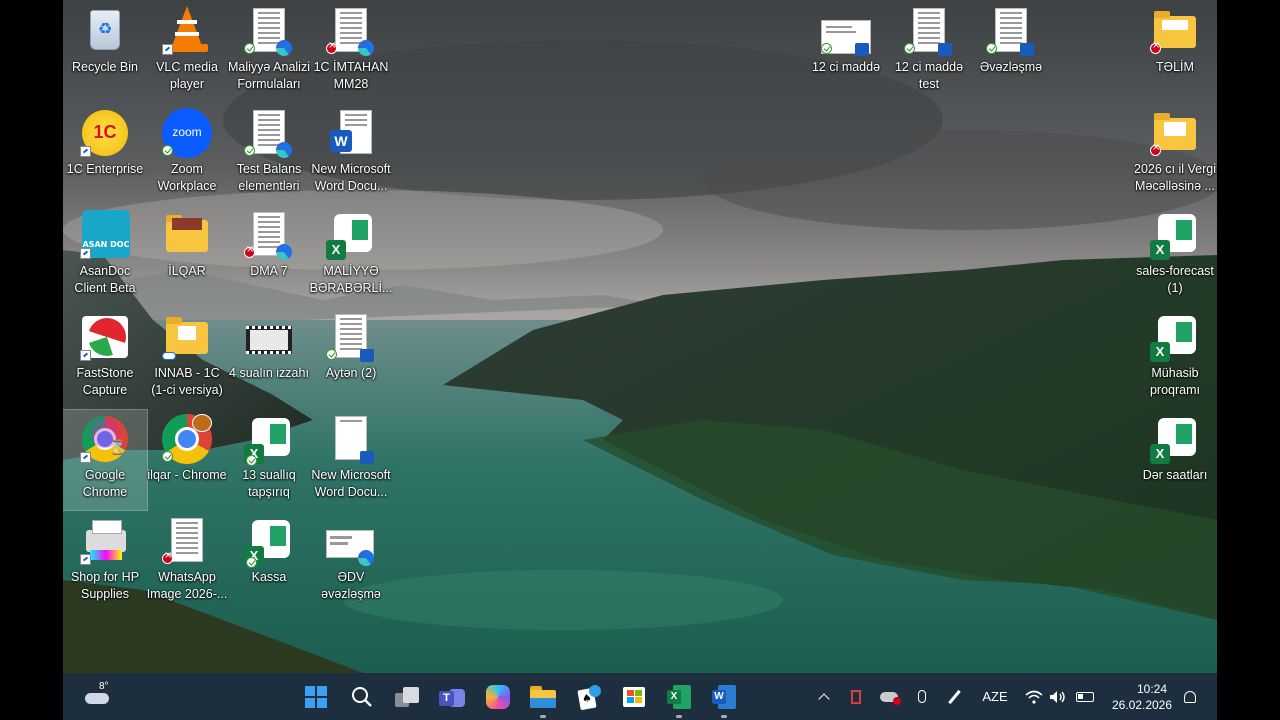  What do you see at coordinates (889, 696) in the screenshot?
I see `onedrive-tray-button` at bounding box center [889, 696].